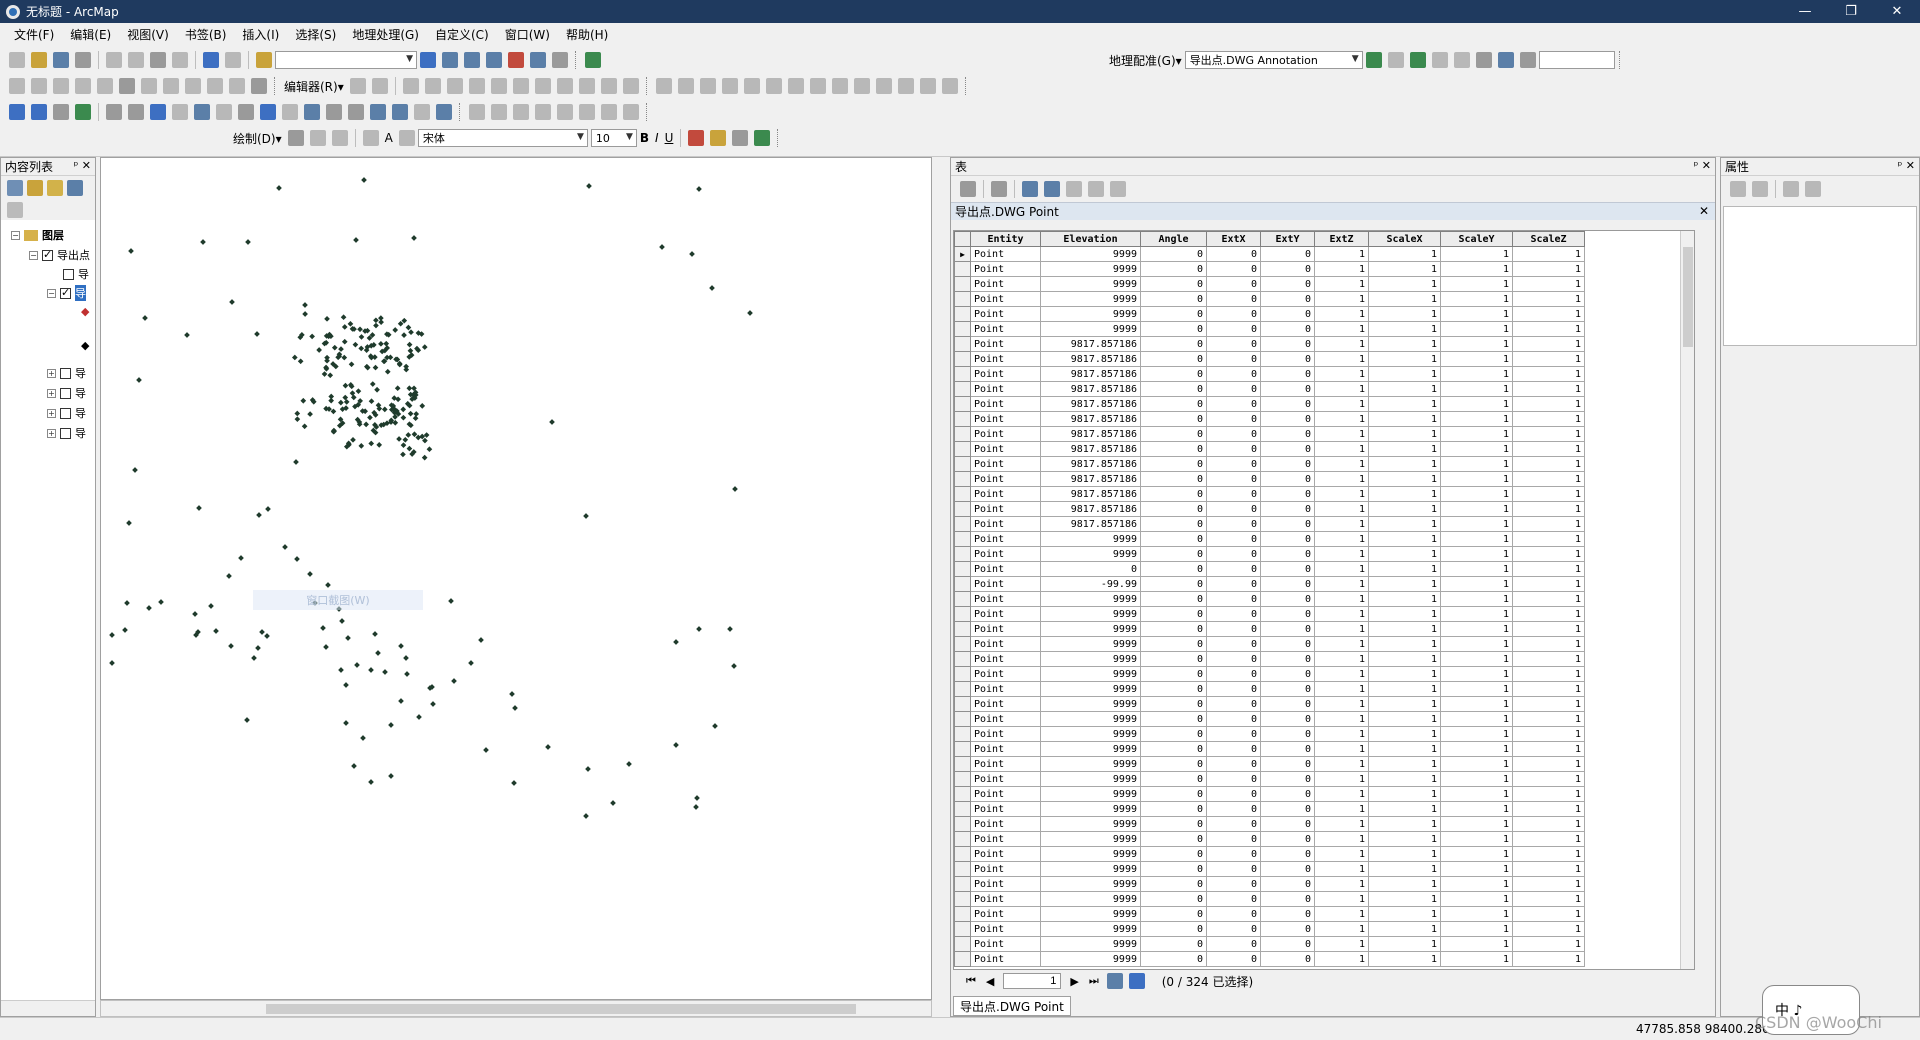 This screenshot has width=1920, height=1040. What do you see at coordinates (59, 255) in the screenshot?
I see `layer-export-points: − 导出点` at bounding box center [59, 255].